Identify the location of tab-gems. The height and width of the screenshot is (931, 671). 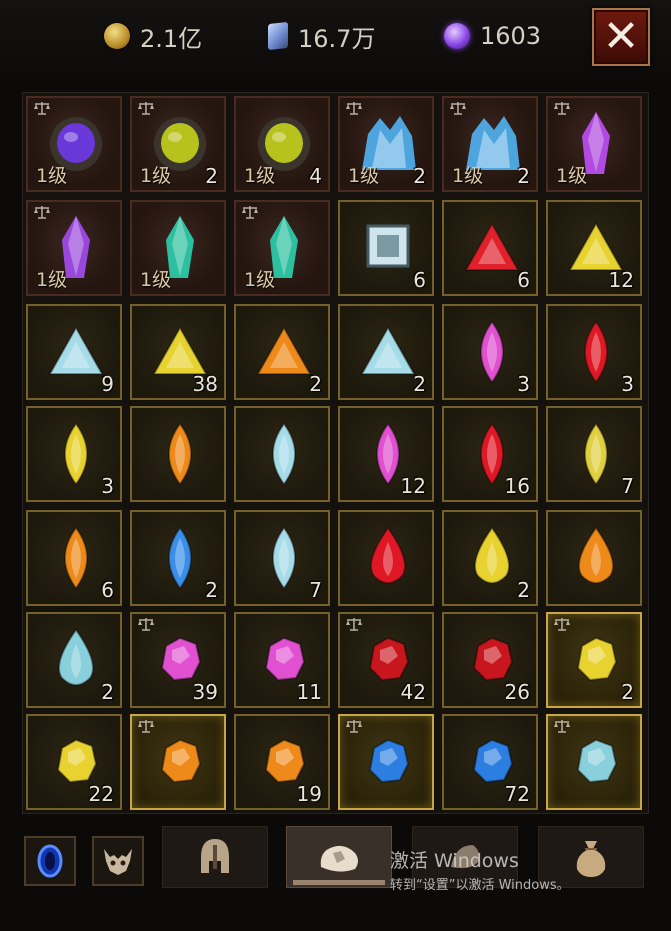
(339, 857).